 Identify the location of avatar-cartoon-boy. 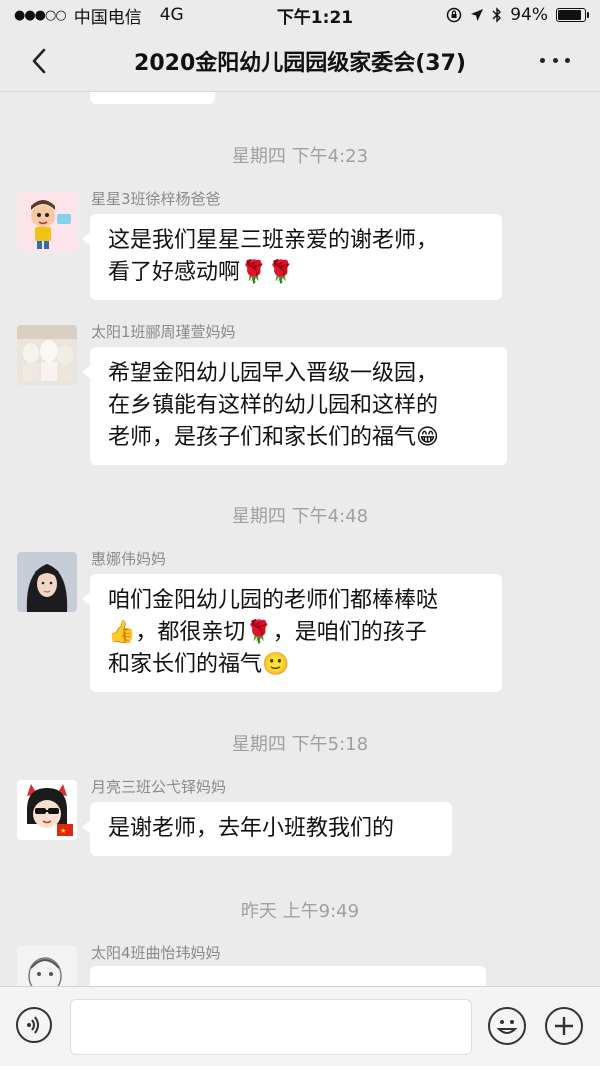
(47, 222).